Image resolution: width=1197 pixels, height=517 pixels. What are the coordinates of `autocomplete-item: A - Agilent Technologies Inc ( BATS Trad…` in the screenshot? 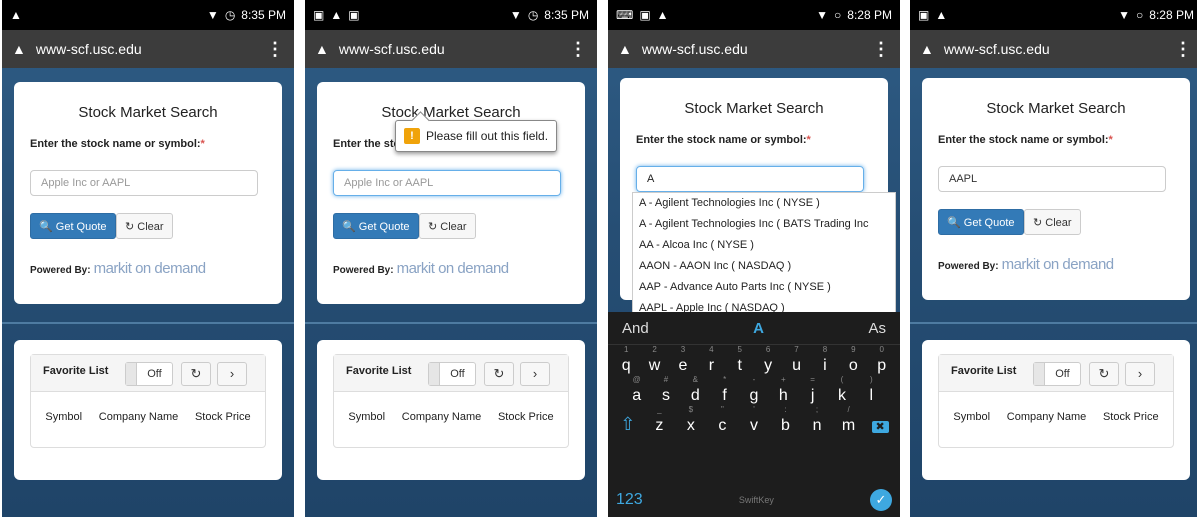 It's located at (764, 224).